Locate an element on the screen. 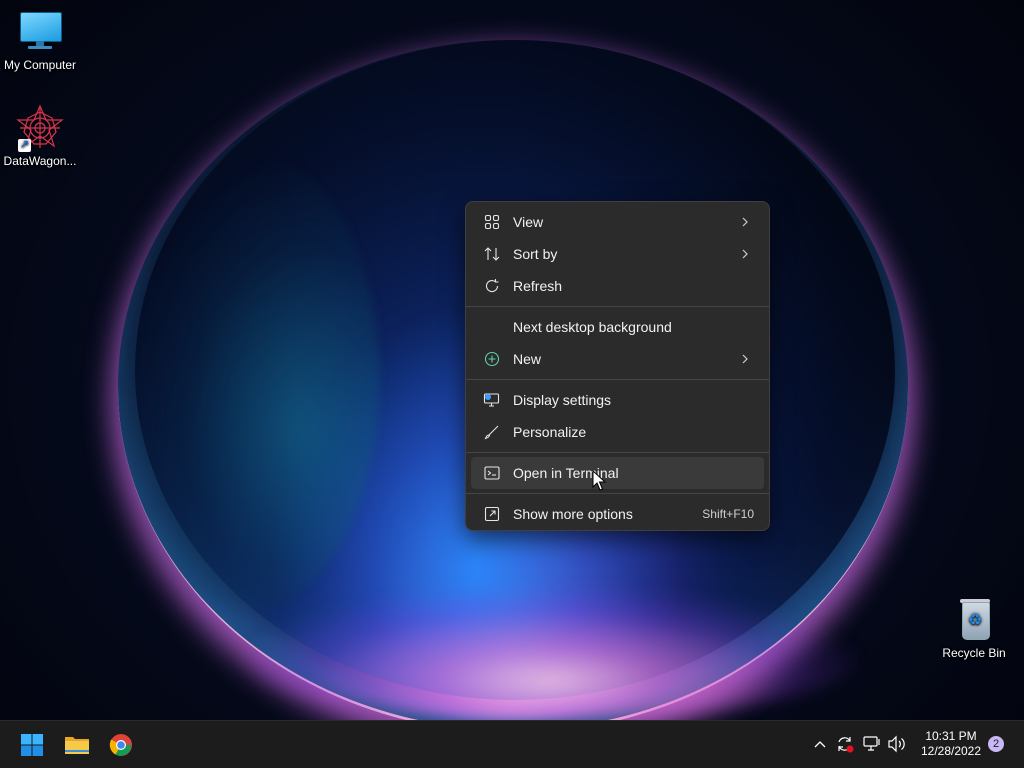  shortcut-arrow-icon: ↗ is located at coordinates (24, 145).